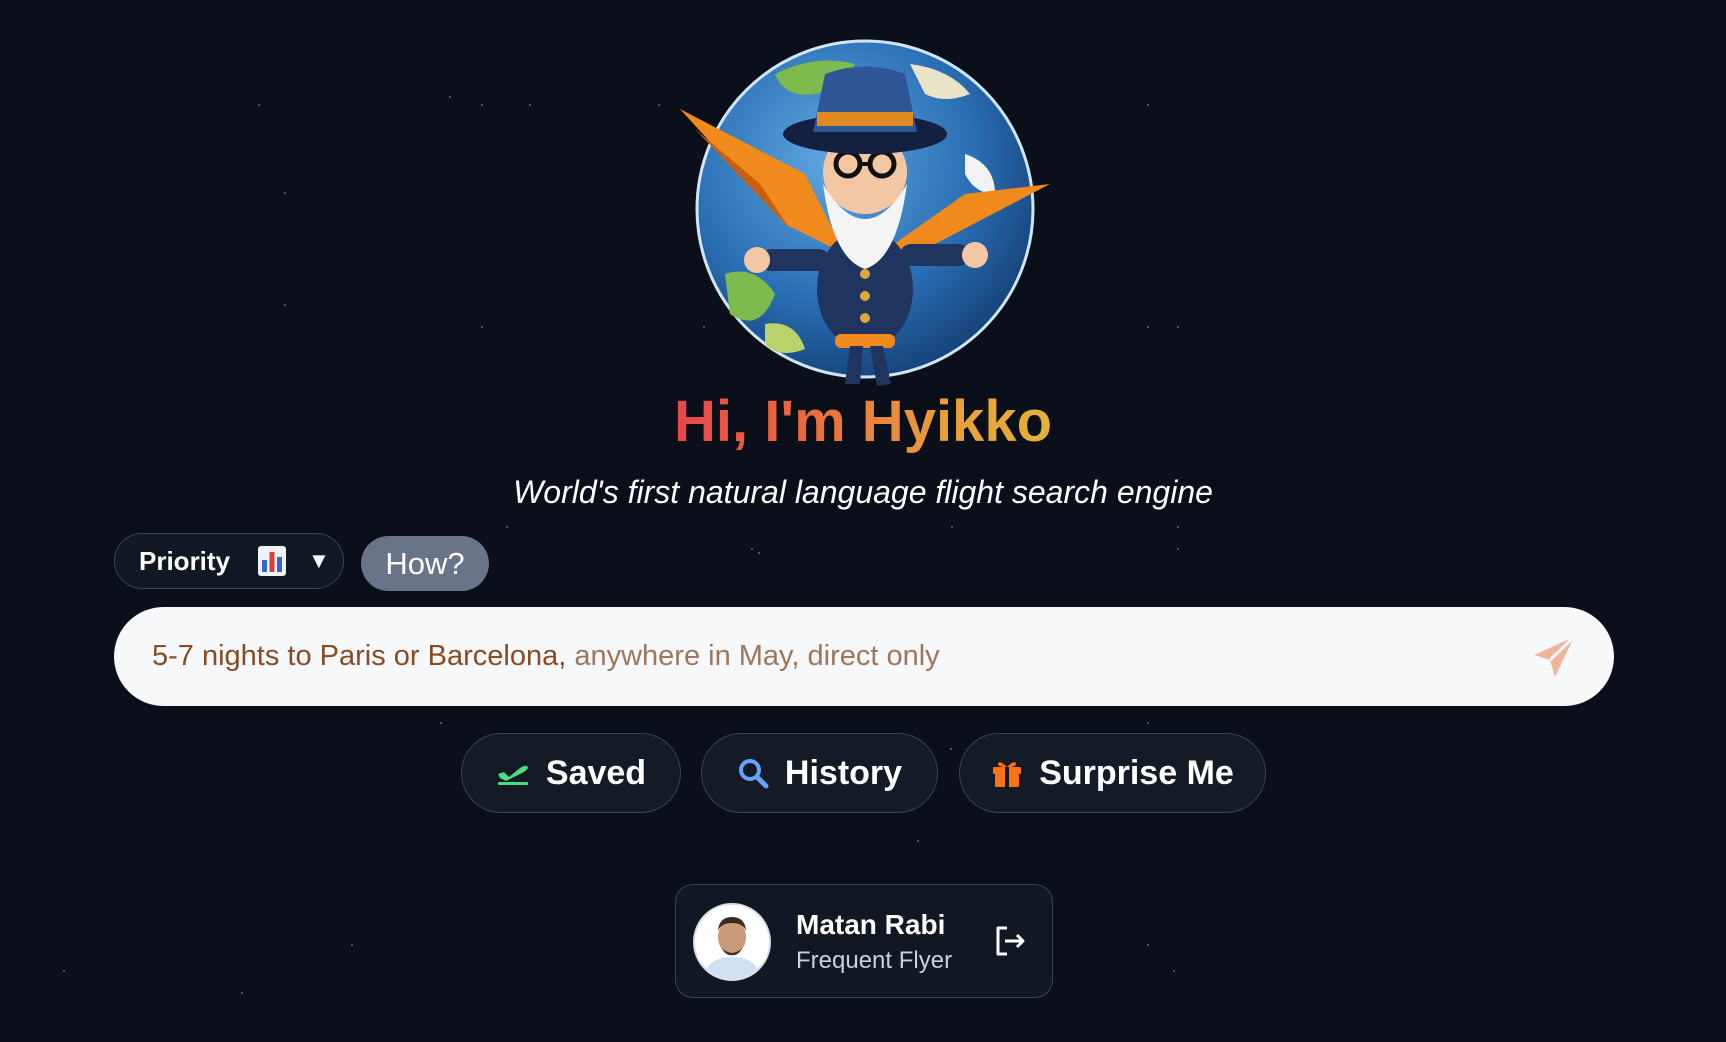  What do you see at coordinates (874, 960) in the screenshot?
I see `user-role: Frequent Flyer` at bounding box center [874, 960].